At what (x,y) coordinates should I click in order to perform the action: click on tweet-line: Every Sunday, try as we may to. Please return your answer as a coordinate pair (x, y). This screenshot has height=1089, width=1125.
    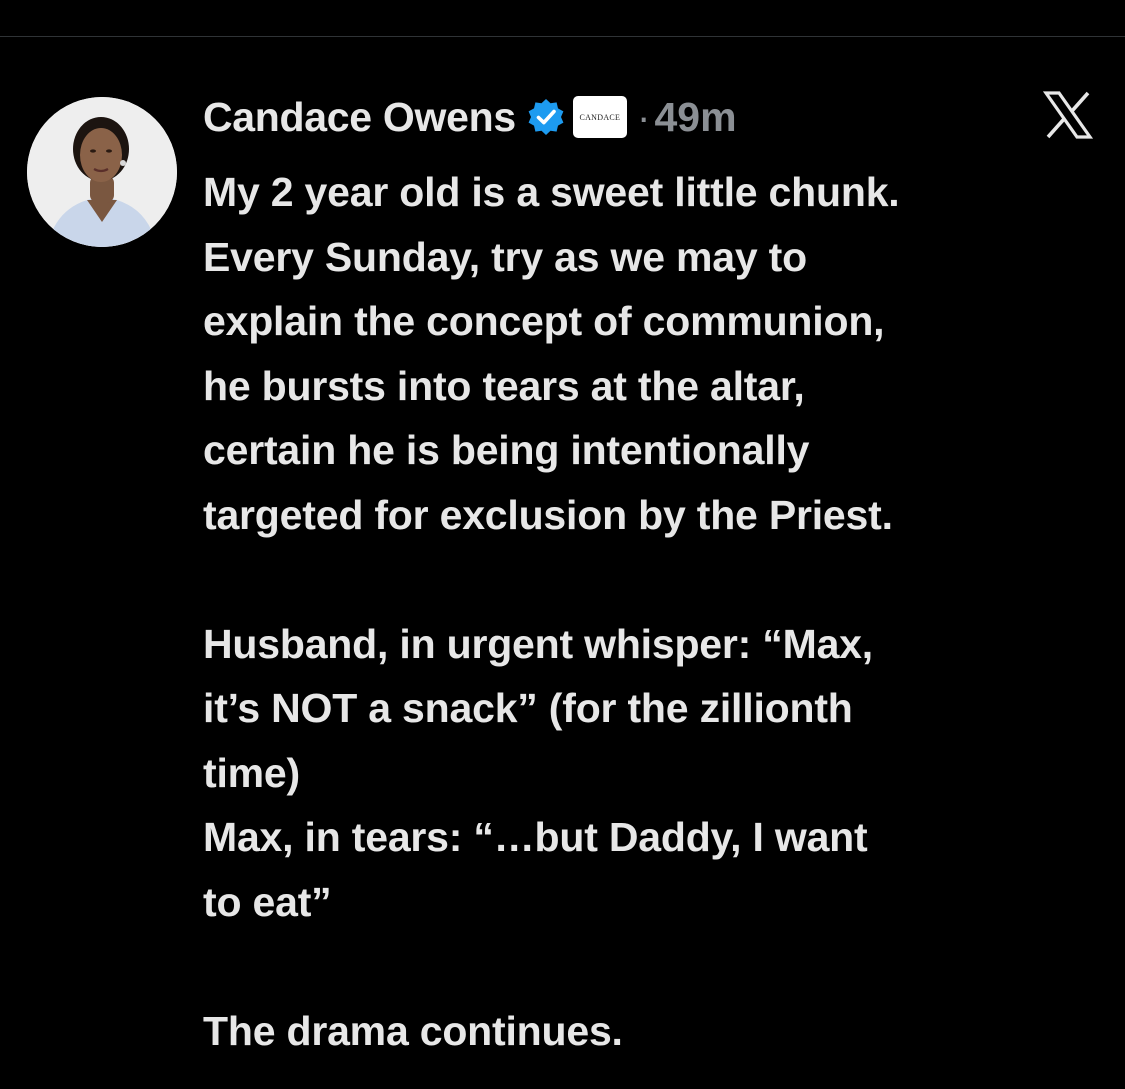
    Looking at the image, I should click on (505, 256).